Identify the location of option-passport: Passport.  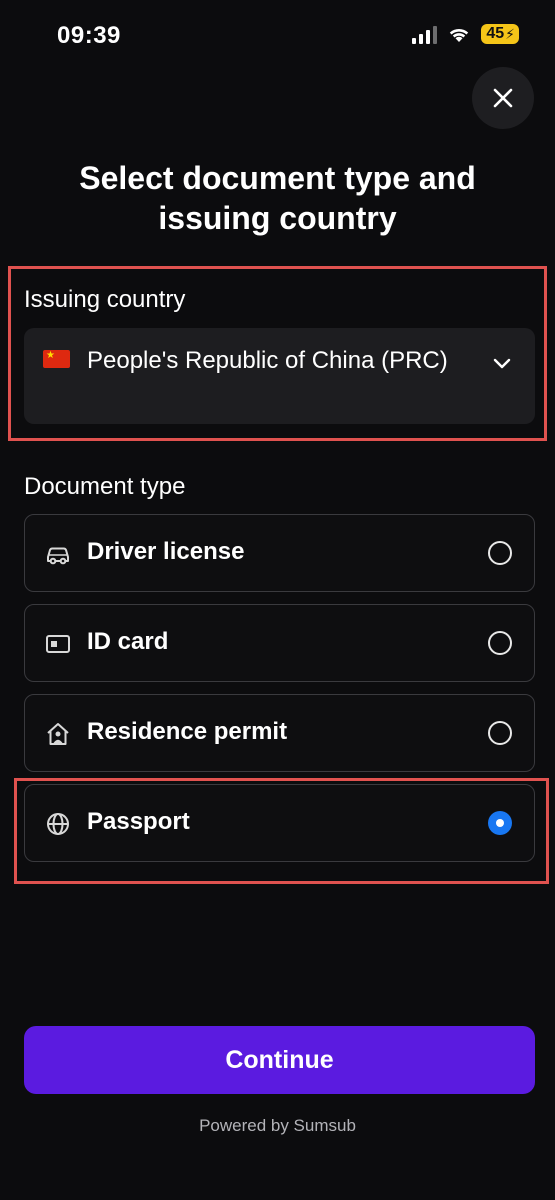
(279, 823).